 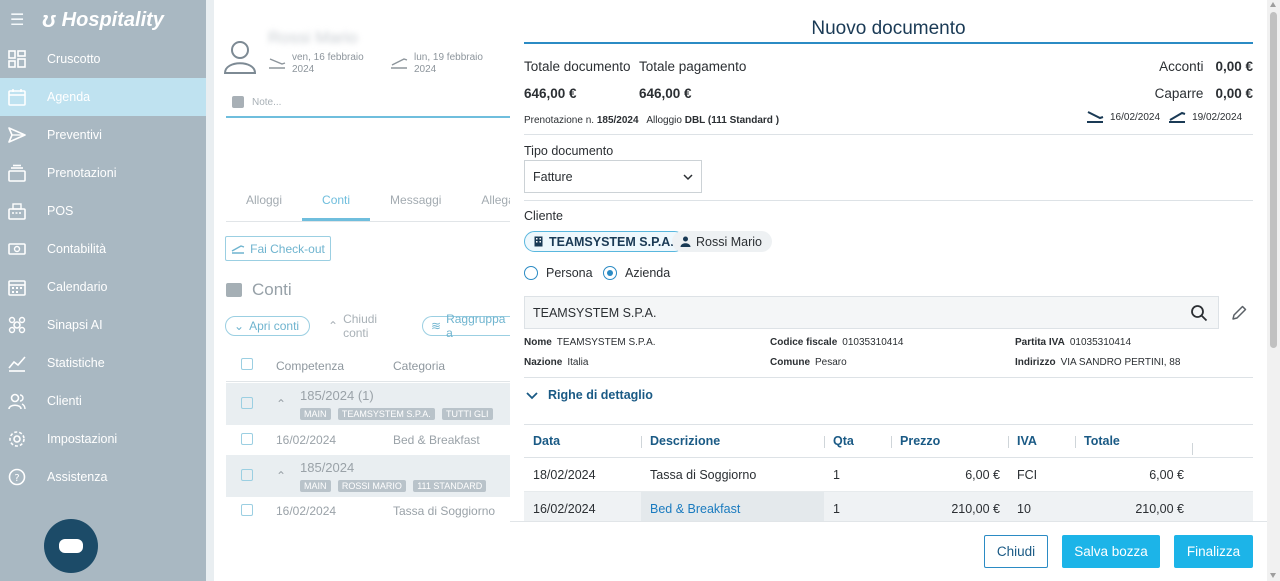 What do you see at coordinates (103, 211) in the screenshot?
I see `sidebar-item-pos: POS` at bounding box center [103, 211].